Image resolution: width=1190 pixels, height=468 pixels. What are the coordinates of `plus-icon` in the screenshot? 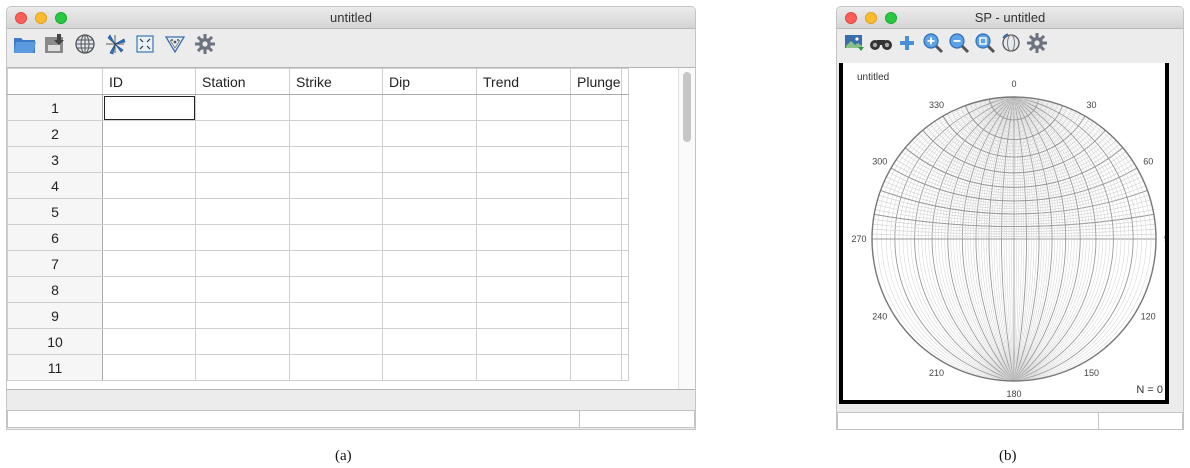 It's located at (907, 43).